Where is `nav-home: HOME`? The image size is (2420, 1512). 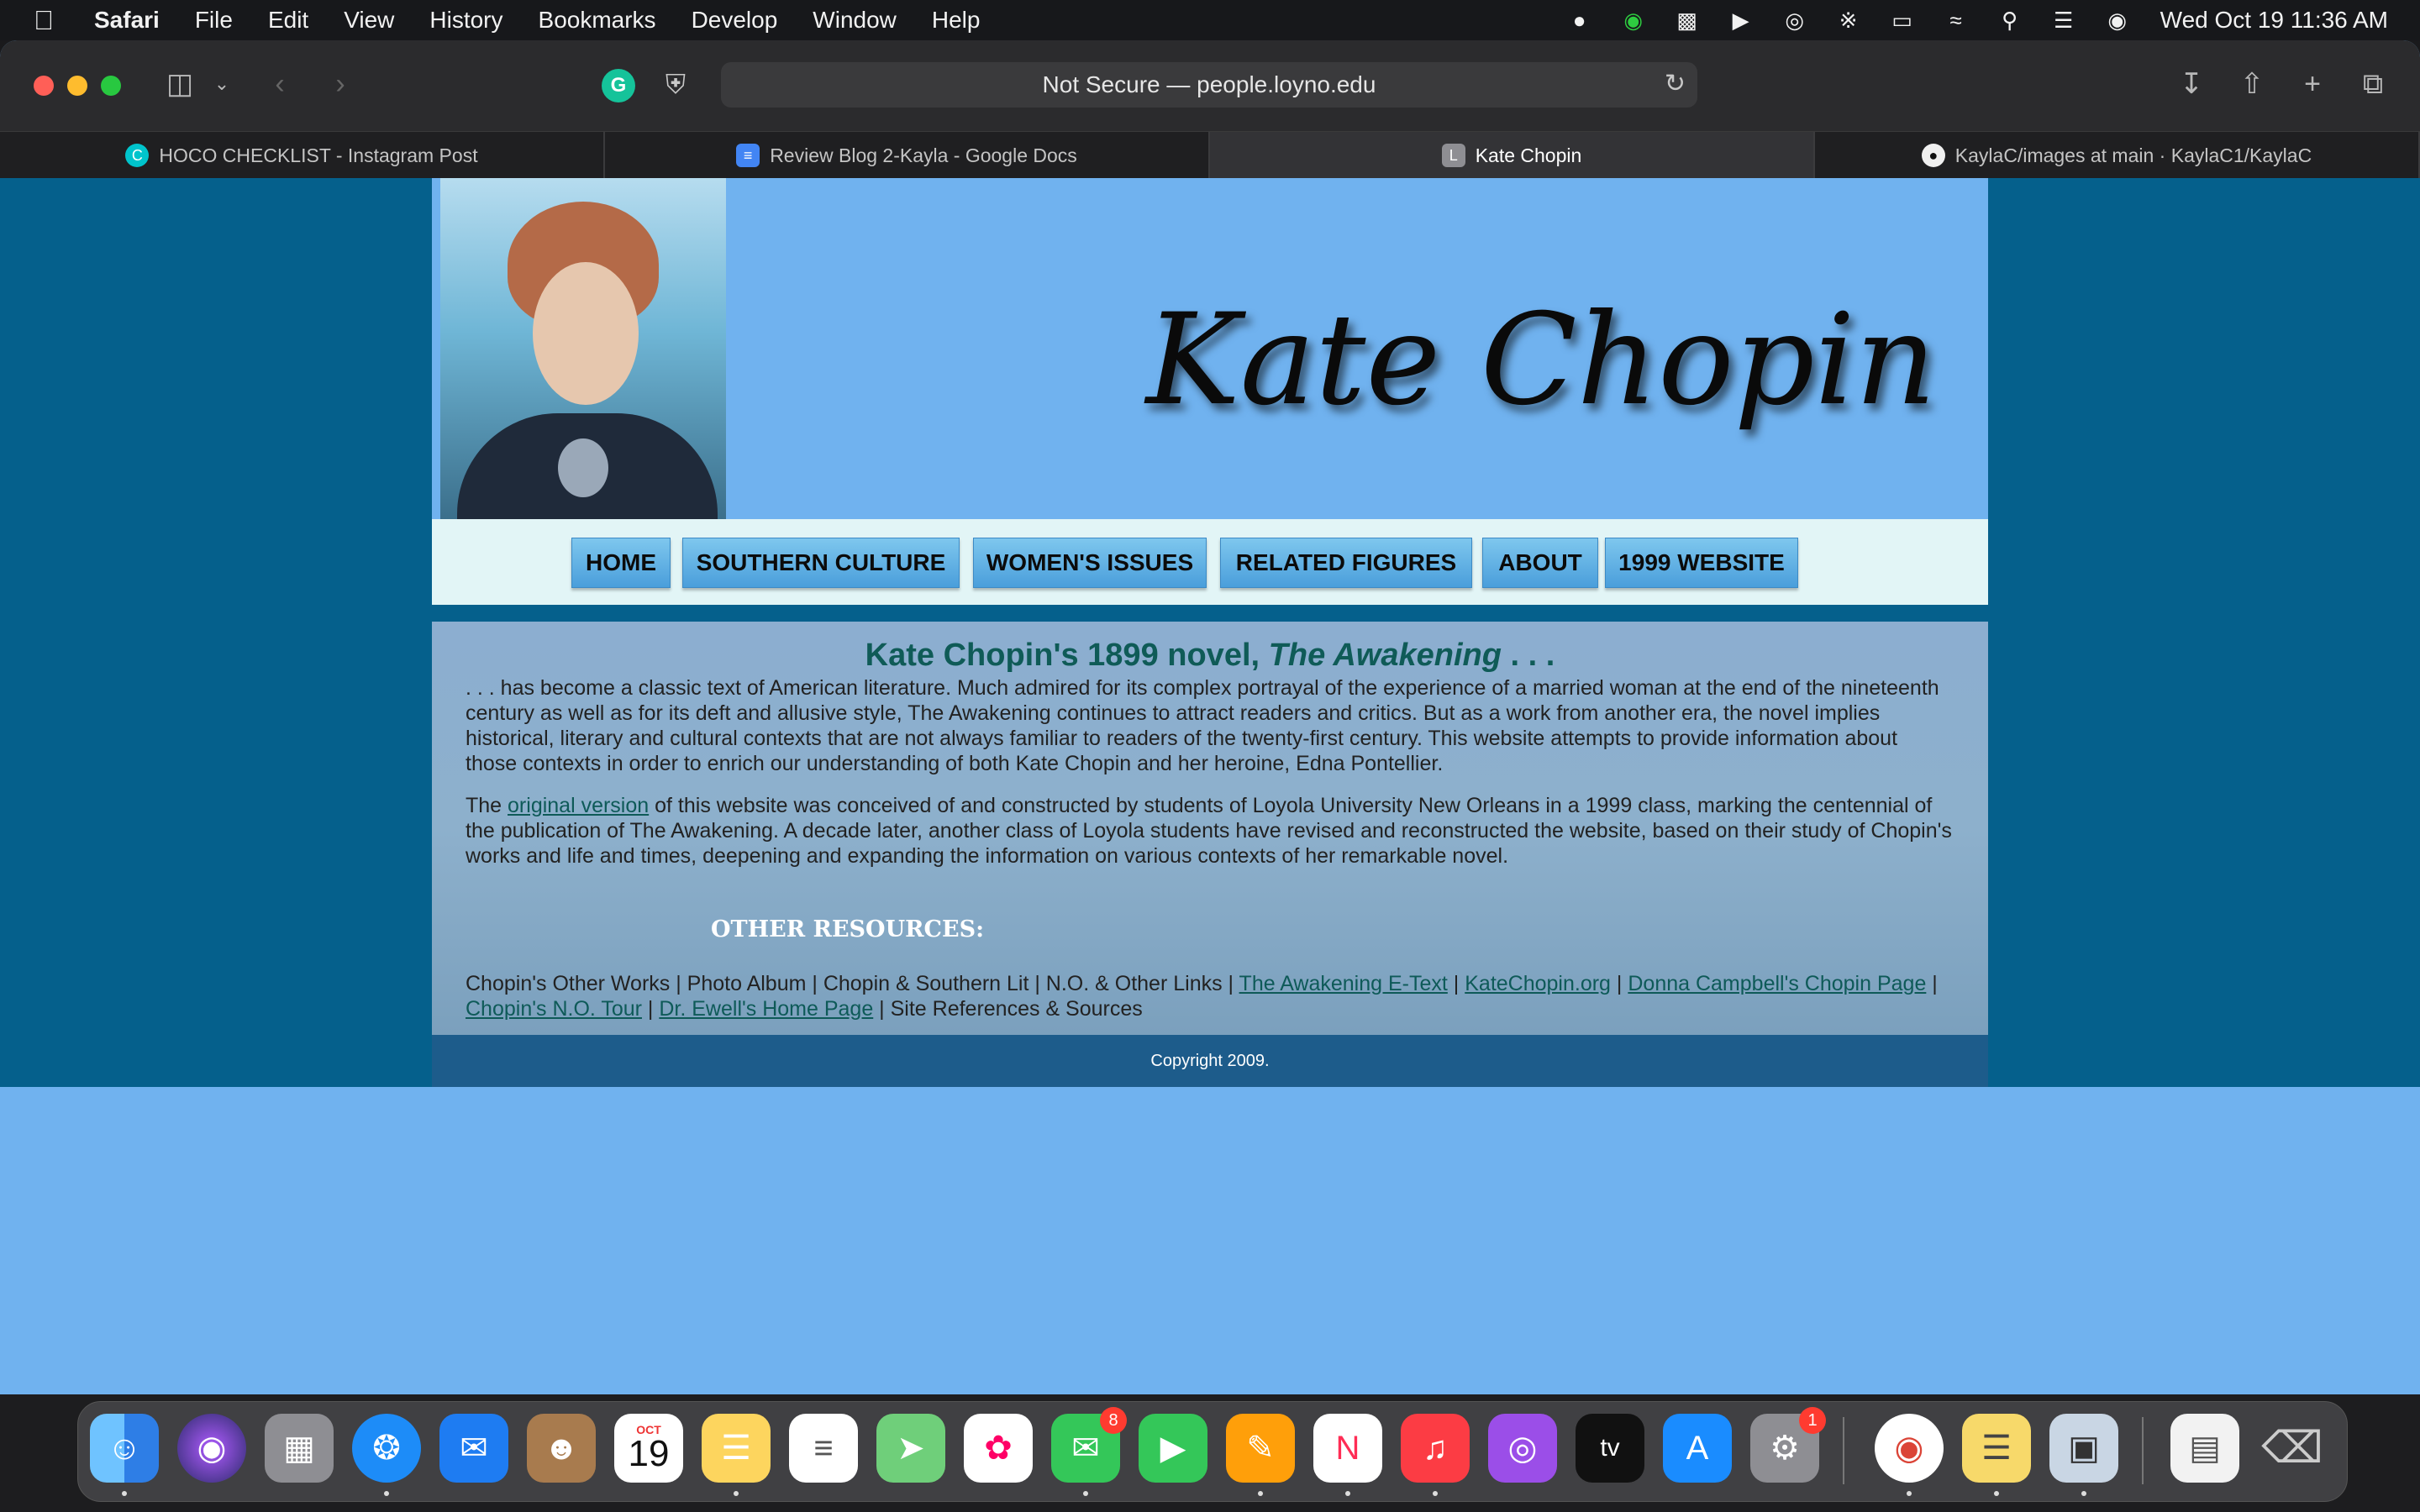 nav-home: HOME is located at coordinates (621, 563).